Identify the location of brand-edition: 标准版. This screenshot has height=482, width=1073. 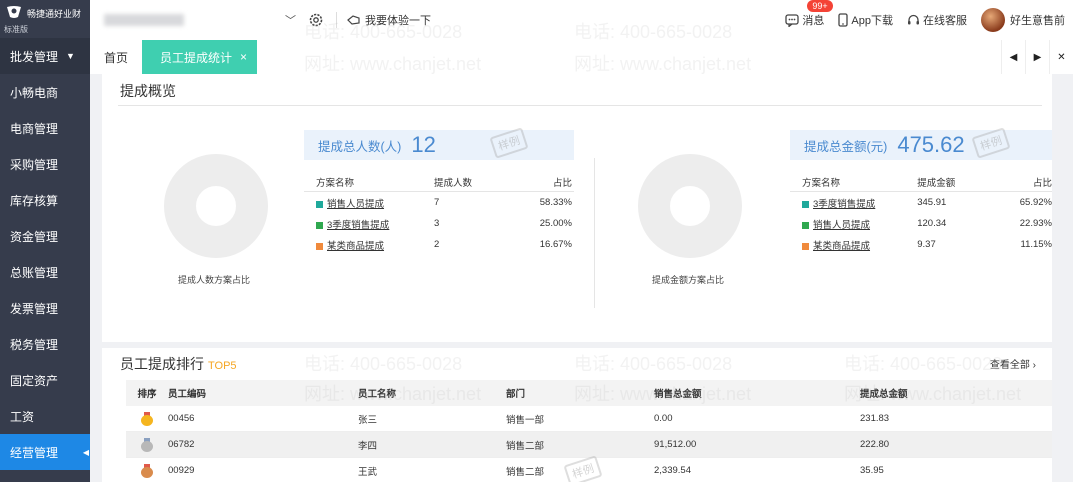
(16, 29).